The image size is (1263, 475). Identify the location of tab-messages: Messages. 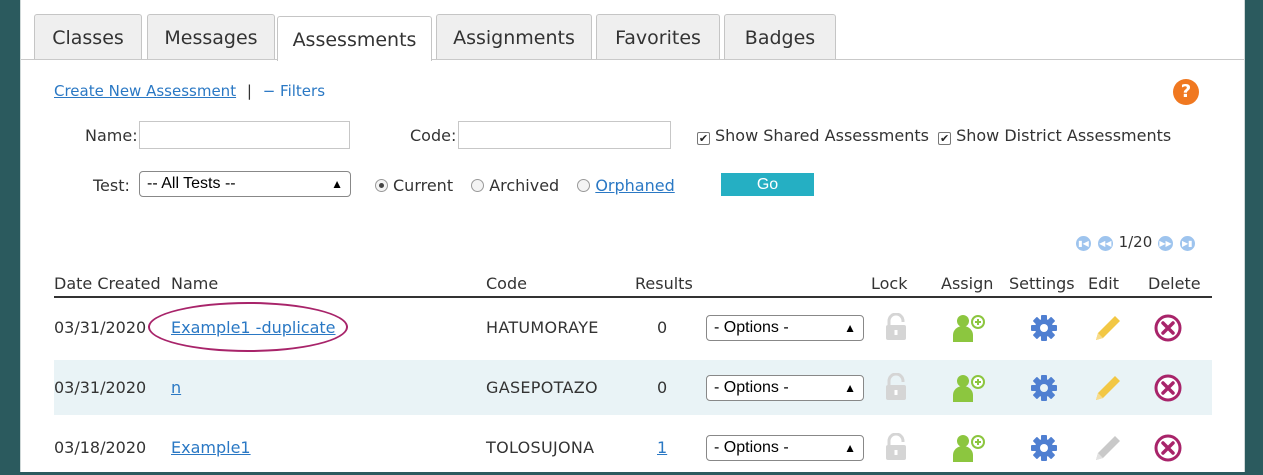
(211, 36).